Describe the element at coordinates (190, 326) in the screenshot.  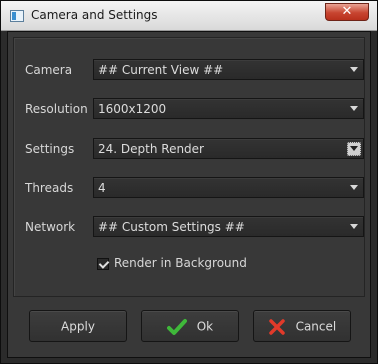
I see `ok-button: Ok` at that location.